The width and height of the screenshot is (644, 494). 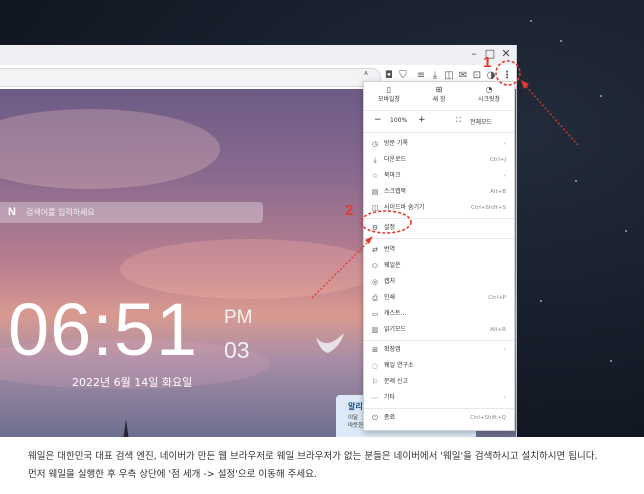 What do you see at coordinates (60, 212) in the screenshot?
I see `search-placeholder: 검색어를 입력하세요` at bounding box center [60, 212].